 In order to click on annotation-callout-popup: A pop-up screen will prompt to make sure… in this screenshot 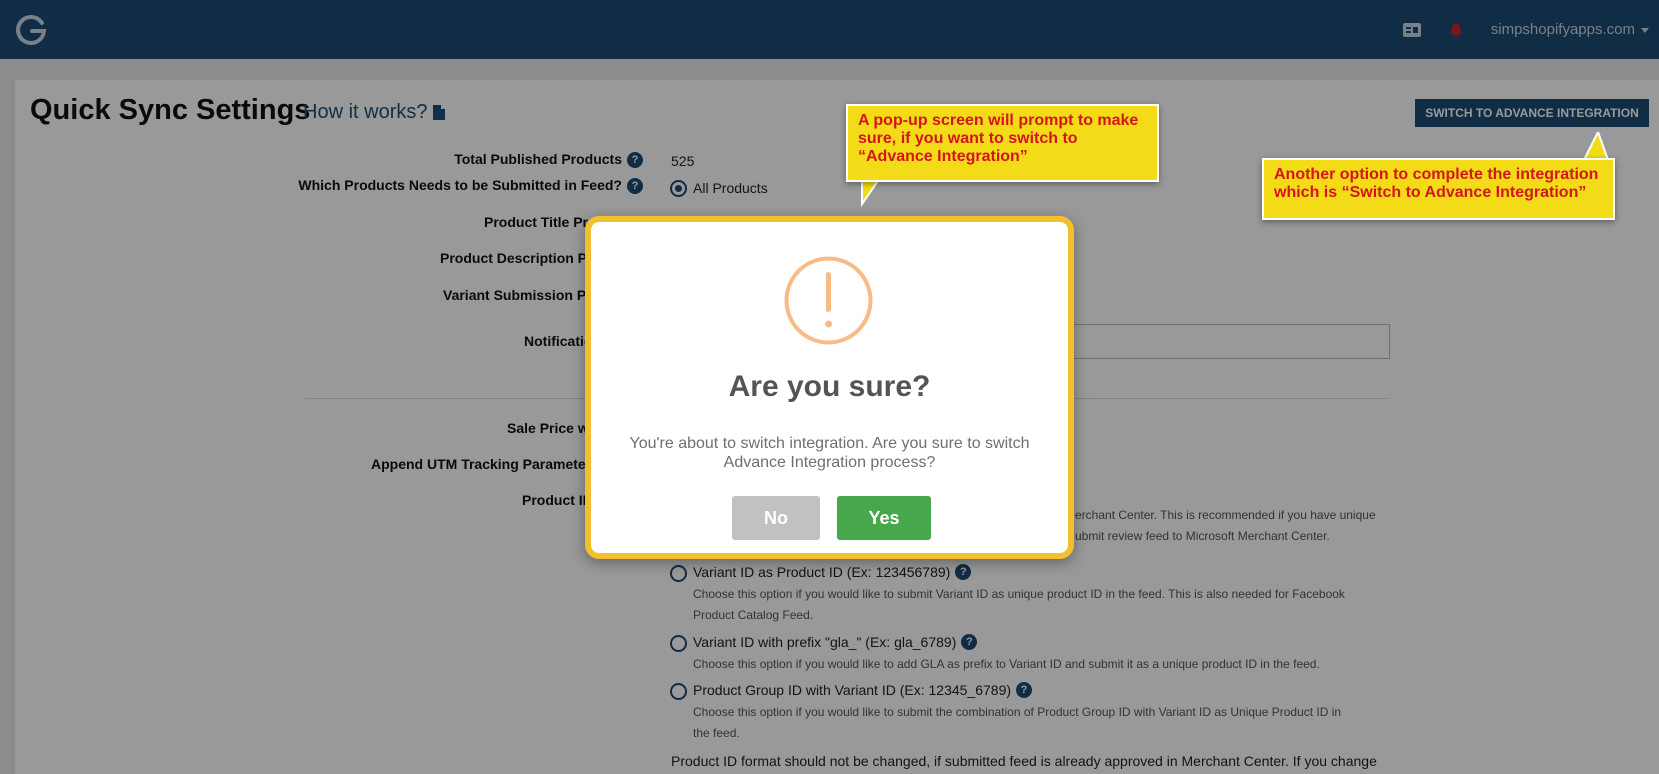, I will do `click(1002, 143)`.